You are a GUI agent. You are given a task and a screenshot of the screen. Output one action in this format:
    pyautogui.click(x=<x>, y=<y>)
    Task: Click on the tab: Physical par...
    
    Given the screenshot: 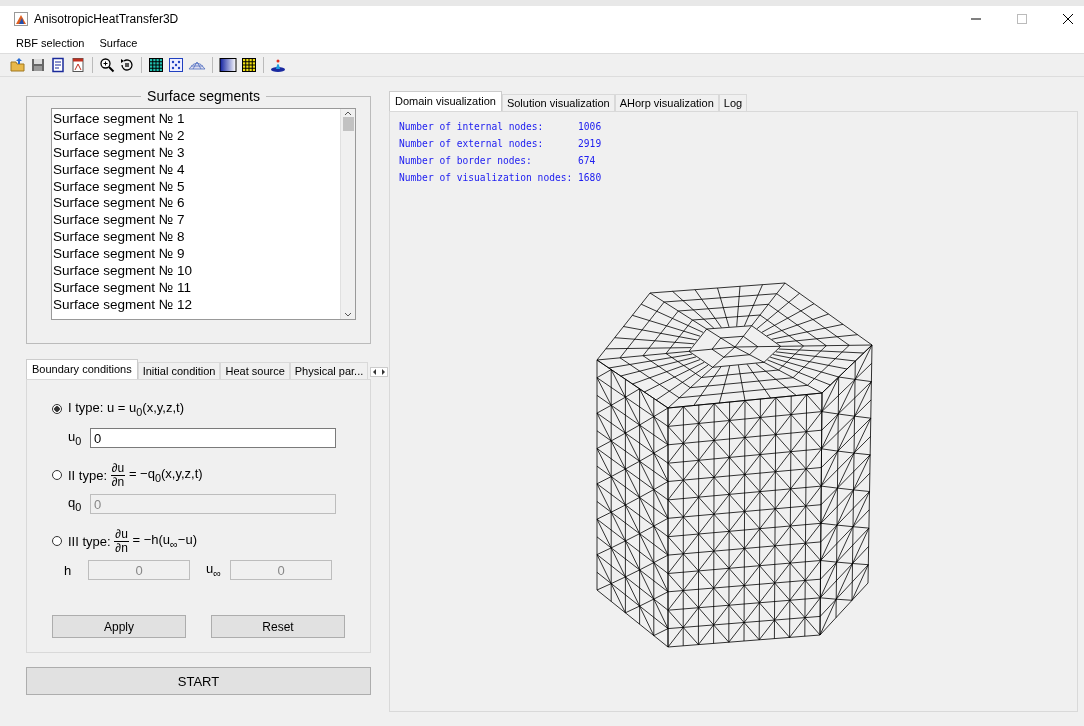 What is the action you would take?
    pyautogui.click(x=329, y=370)
    